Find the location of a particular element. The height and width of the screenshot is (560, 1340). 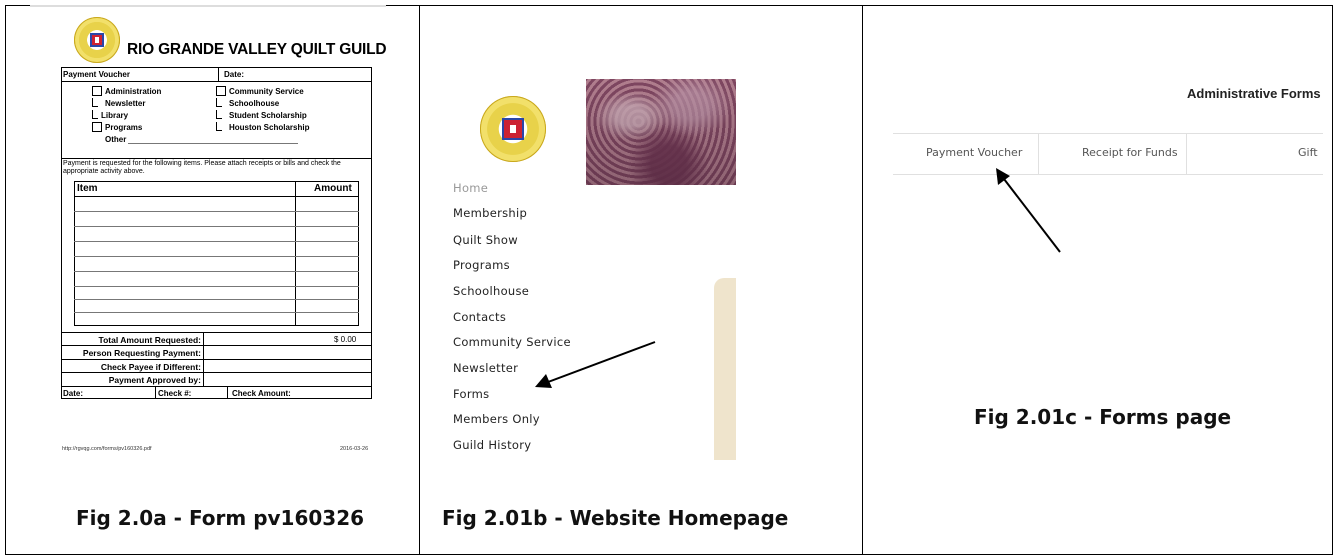

arrow-to-payment-voucher is located at coordinates (1032, 215).